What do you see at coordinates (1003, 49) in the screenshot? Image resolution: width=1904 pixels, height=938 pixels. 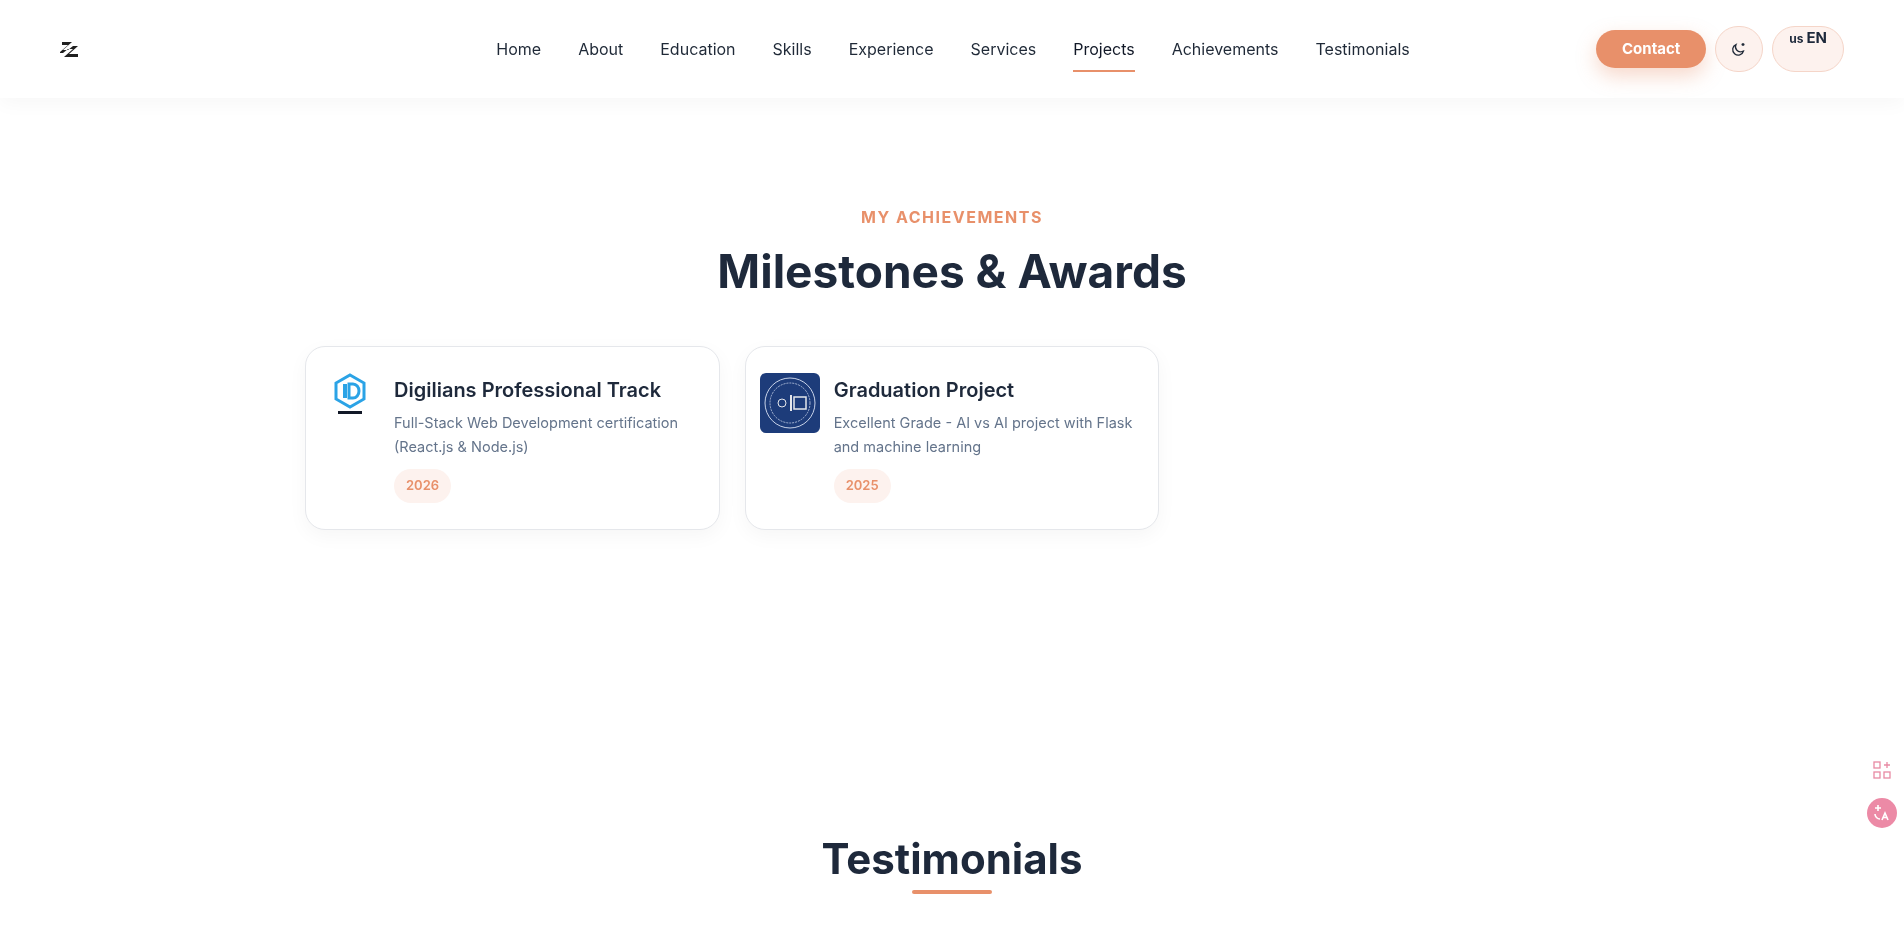 I see `nav-link: Services` at bounding box center [1003, 49].